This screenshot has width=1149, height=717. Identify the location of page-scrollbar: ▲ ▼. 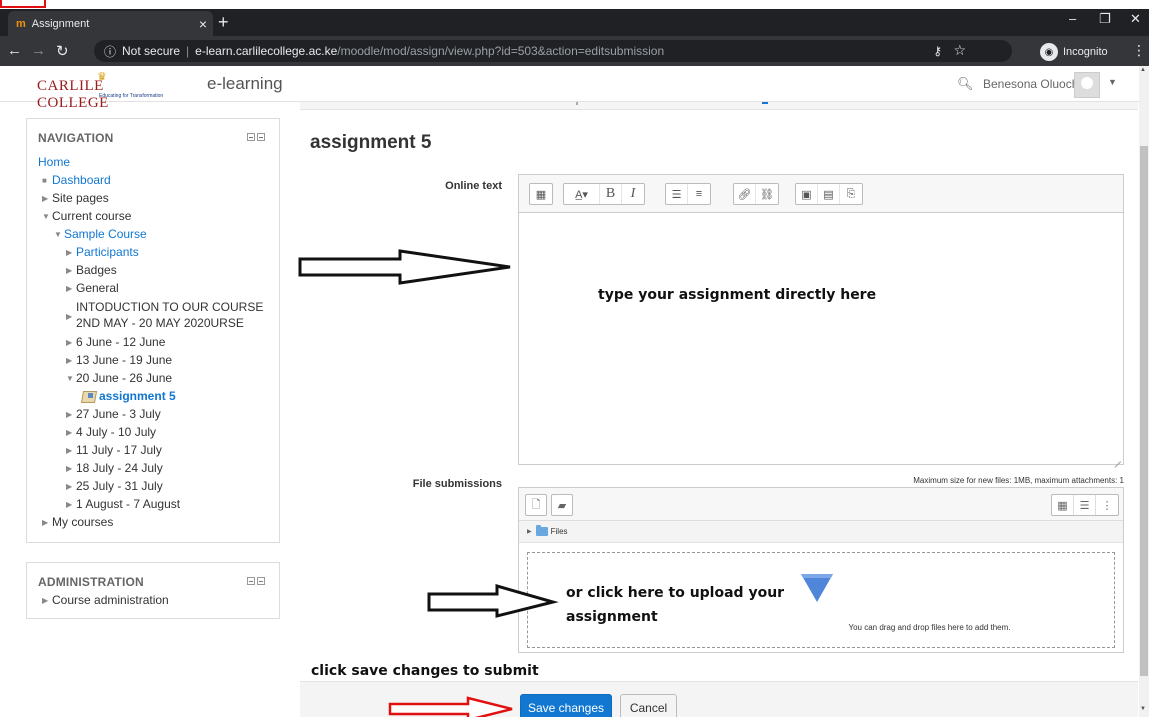
(1144, 391).